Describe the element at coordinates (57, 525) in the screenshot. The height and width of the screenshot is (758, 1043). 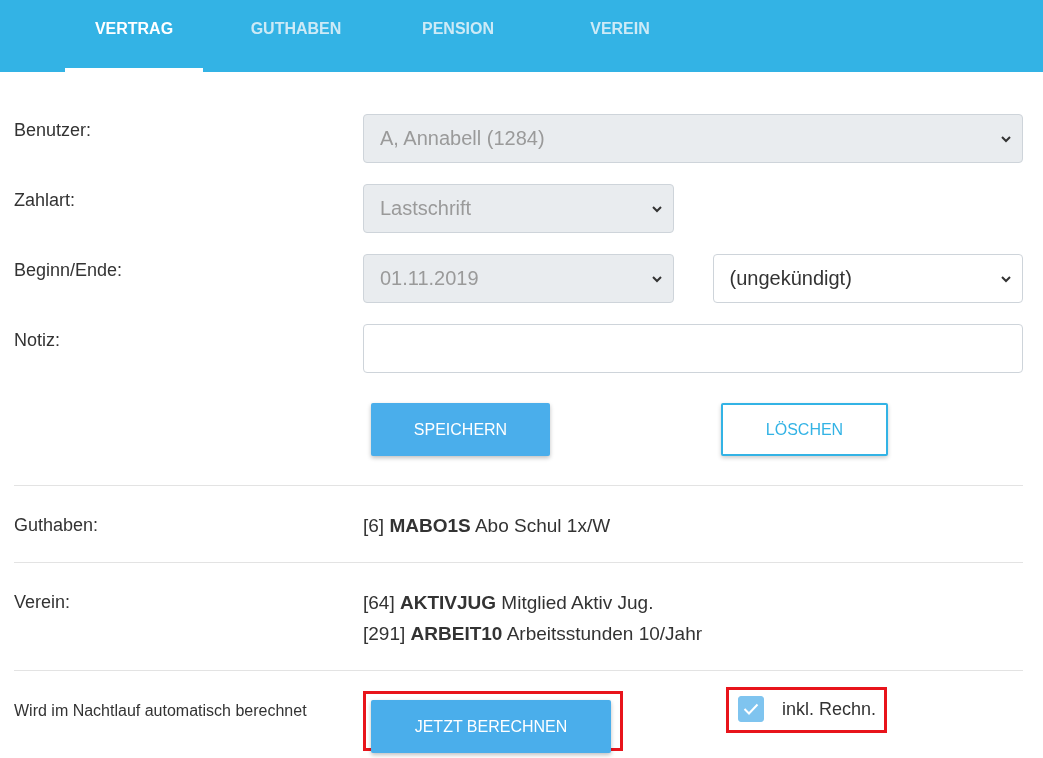
I see `info-label: Guthaben:` at that location.